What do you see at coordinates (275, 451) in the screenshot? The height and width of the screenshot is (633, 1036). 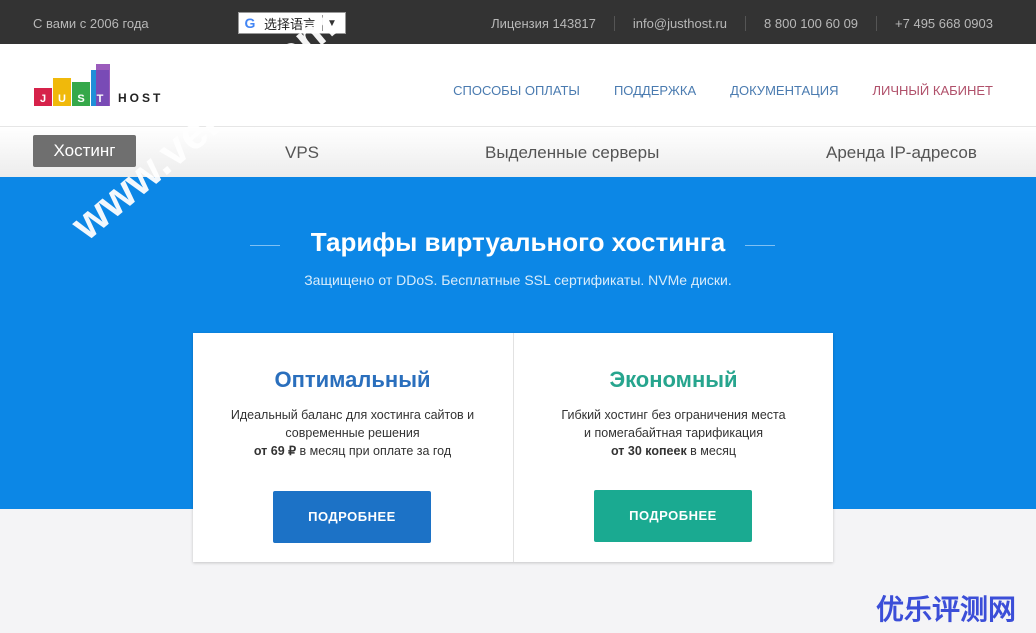 I see `plan-price-amount: от 69 ₽` at bounding box center [275, 451].